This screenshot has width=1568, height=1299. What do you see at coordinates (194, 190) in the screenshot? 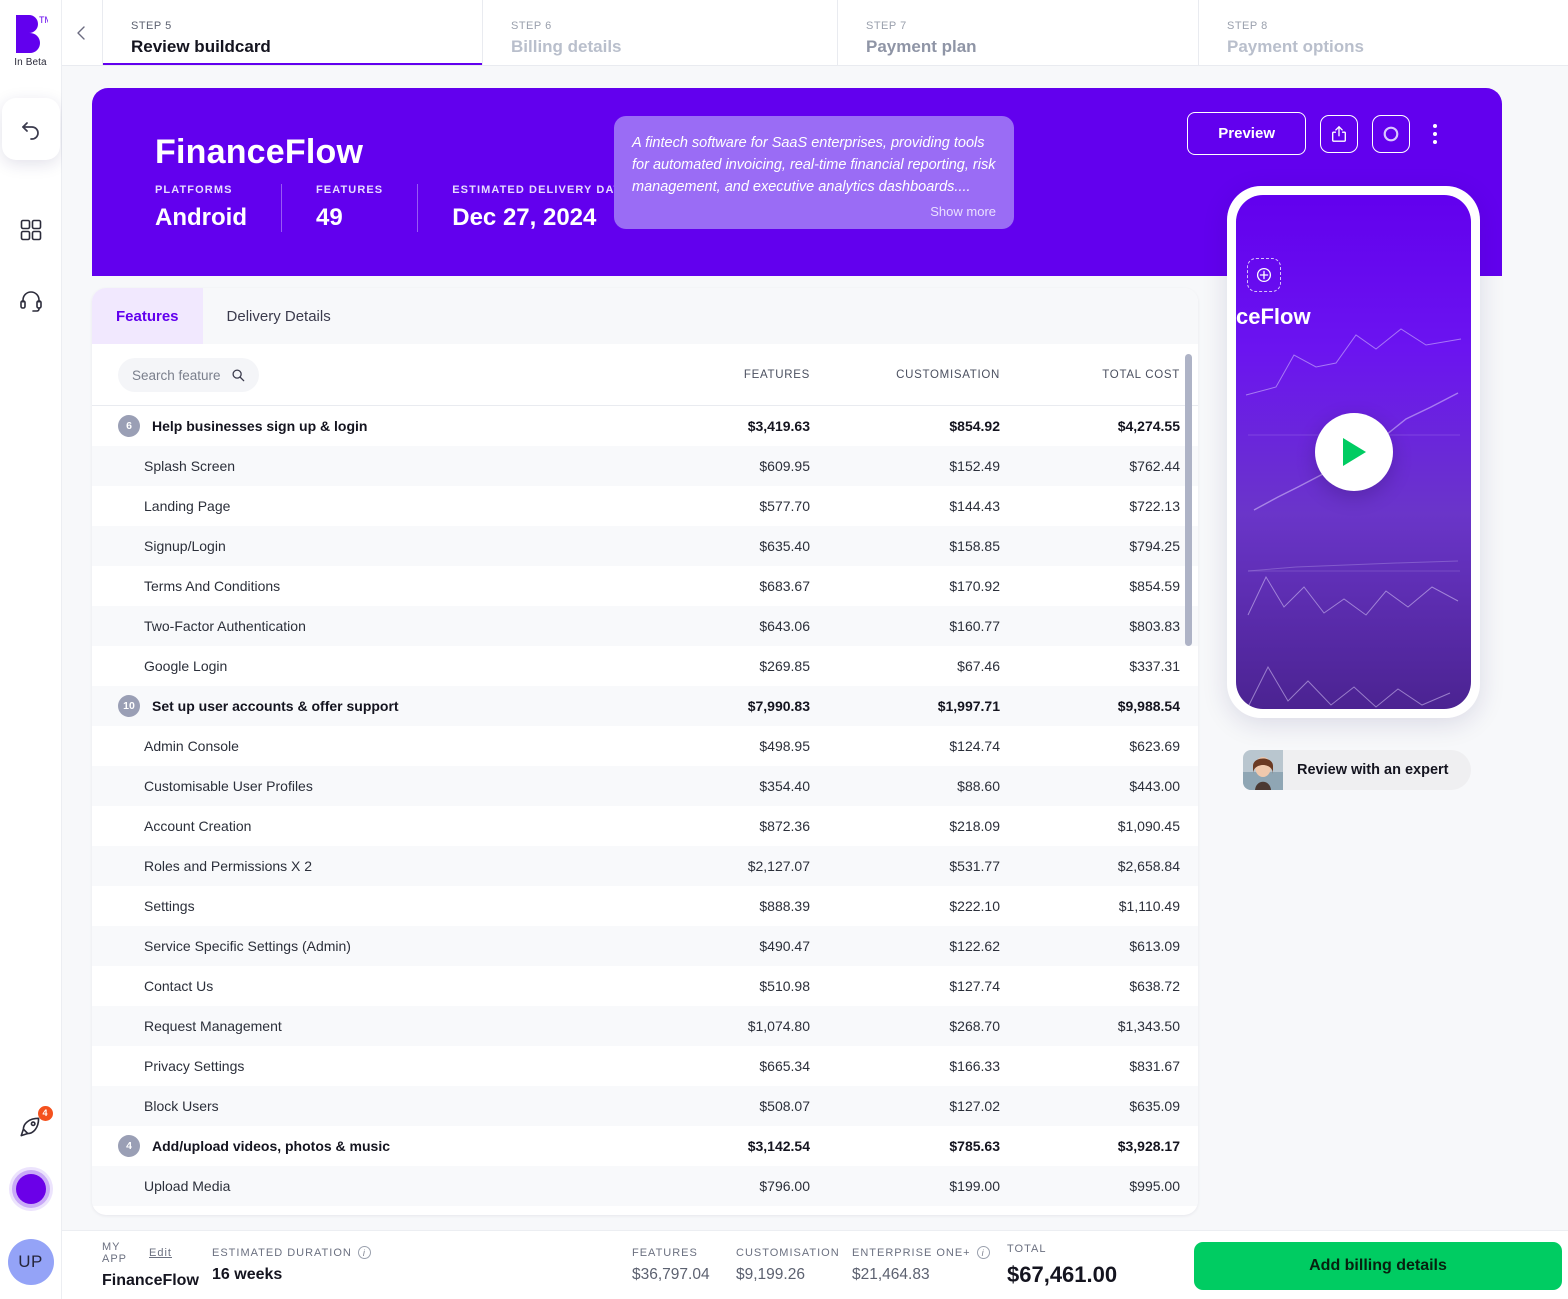
I see `stat-label: PLATFORMS` at bounding box center [194, 190].